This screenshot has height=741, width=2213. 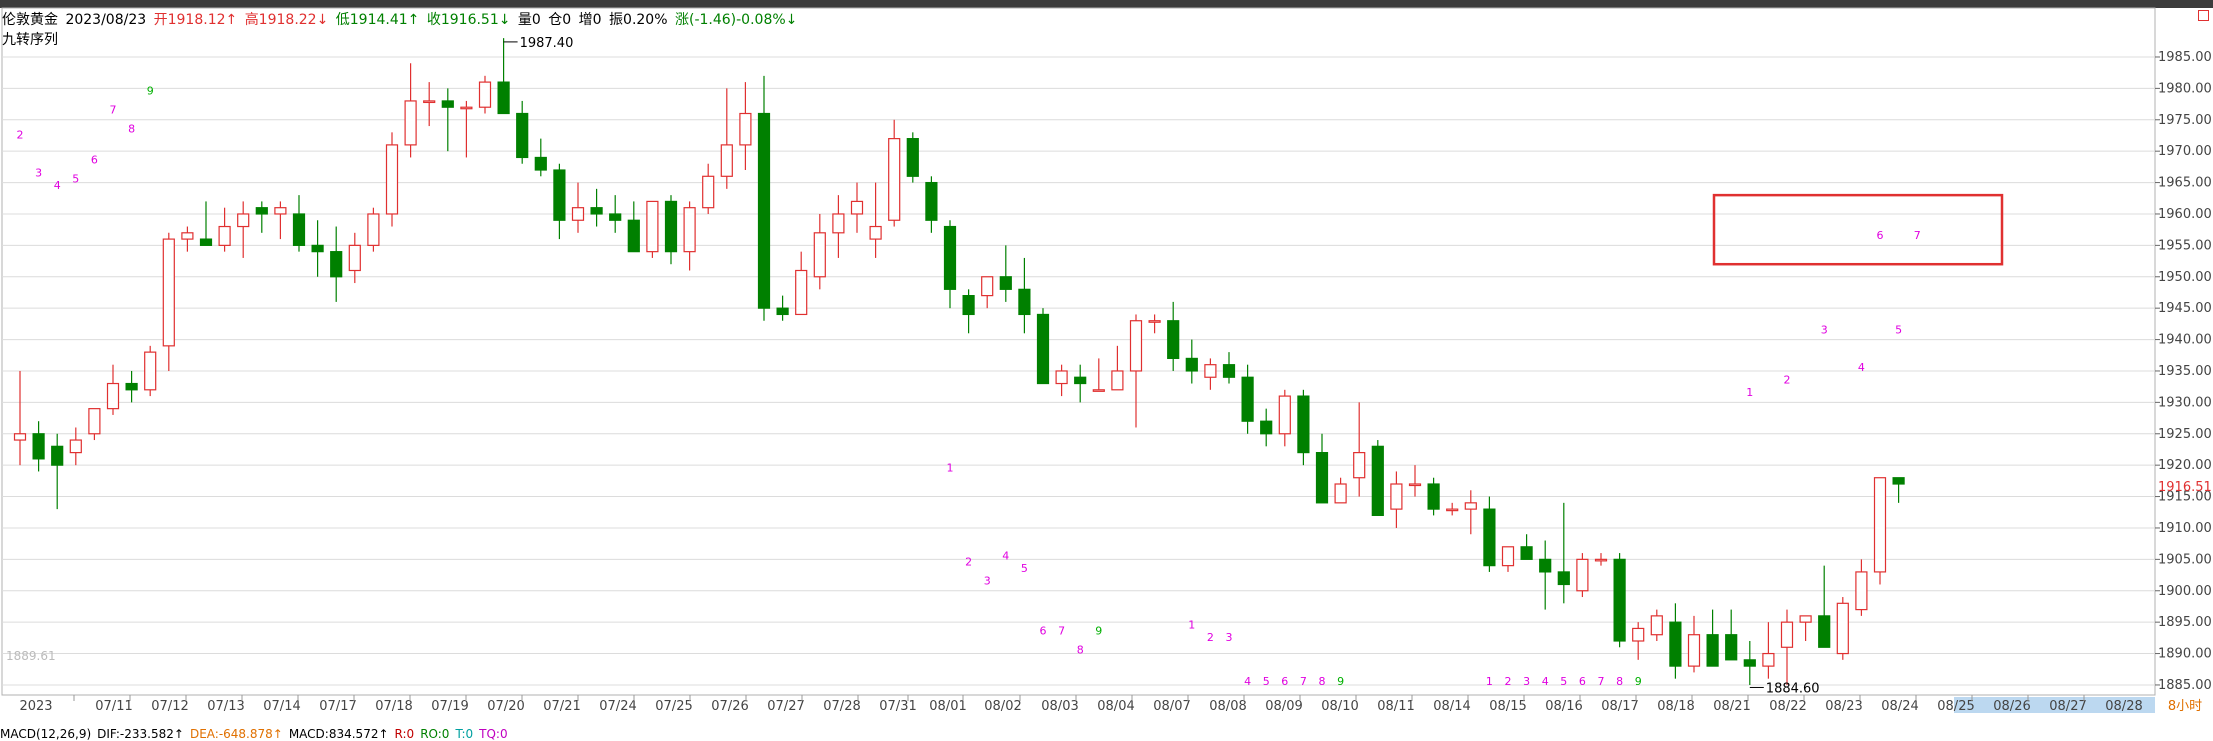 What do you see at coordinates (169, 706) in the screenshot?
I see `x-tick-label: 07/12` at bounding box center [169, 706].